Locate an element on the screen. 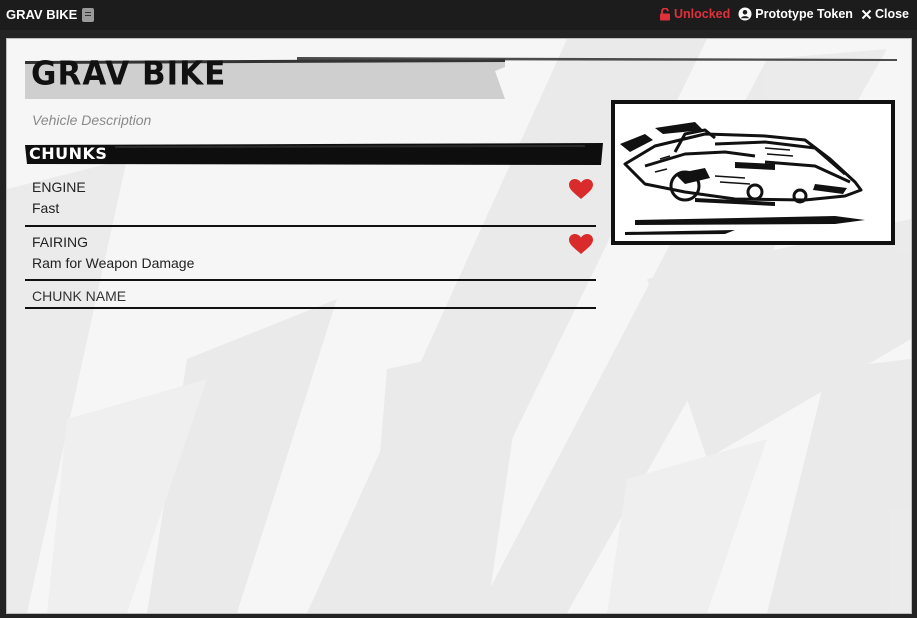 This screenshot has width=917, height=618. chunks-heading-bar is located at coordinates (314, 154).